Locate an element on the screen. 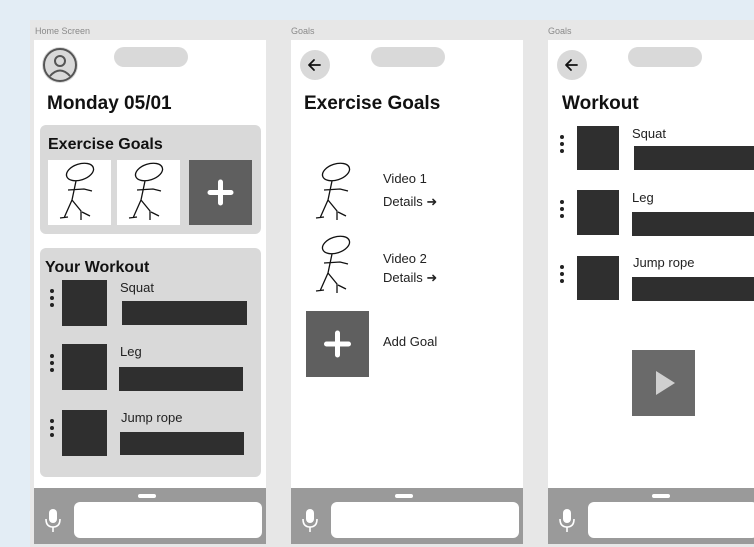 This screenshot has height=547, width=754. add-goal-label: Add Goal is located at coordinates (410, 341).